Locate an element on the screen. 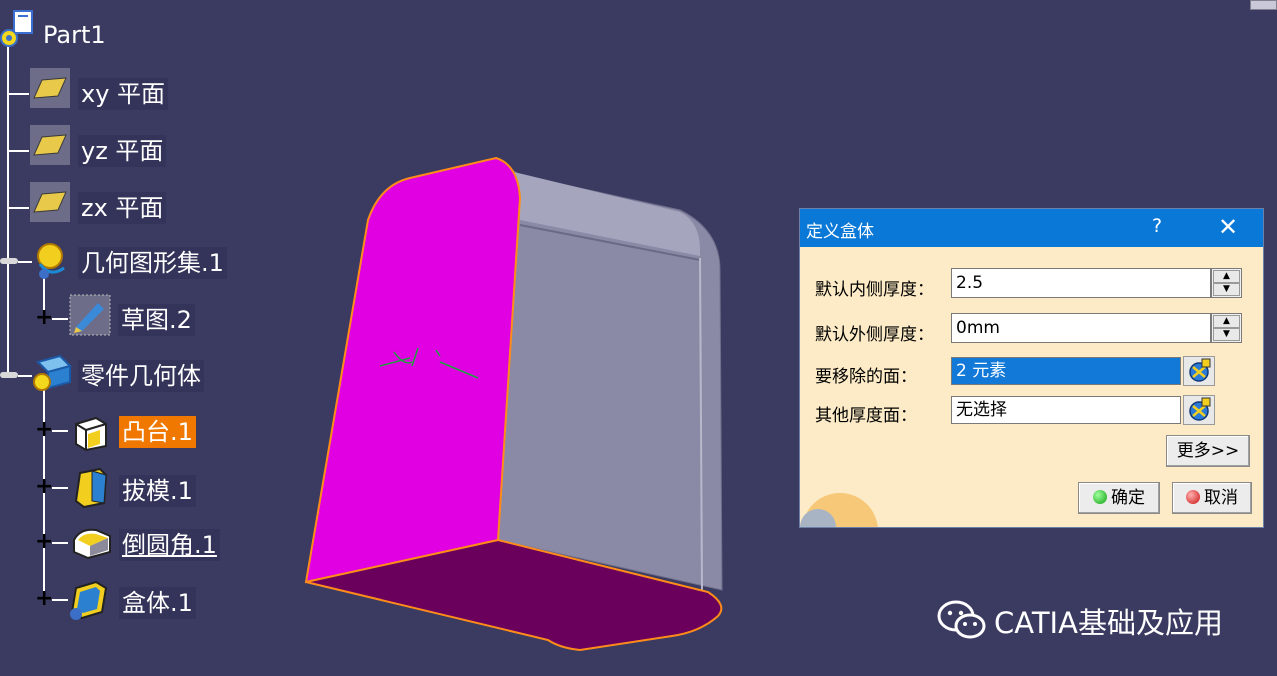 The width and height of the screenshot is (1277, 676). ok-button: 确定 is located at coordinates (1119, 498).